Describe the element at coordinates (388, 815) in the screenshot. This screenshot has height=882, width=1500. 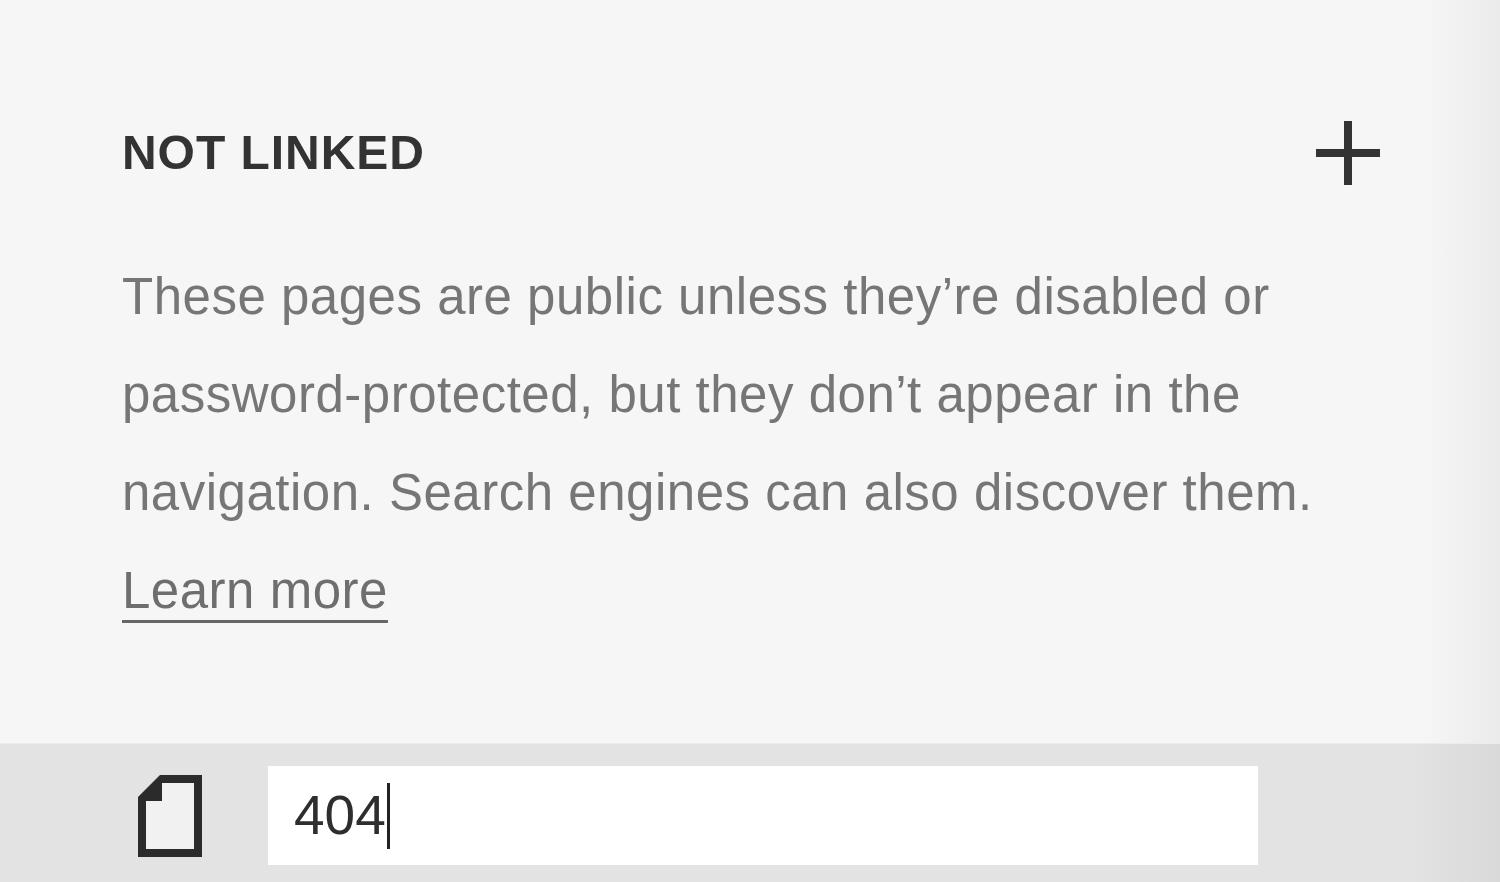
I see `text-cursor-icon` at that location.